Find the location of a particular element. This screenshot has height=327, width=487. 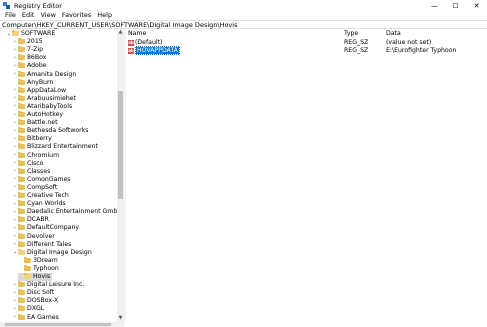

tree-item-label: 2015 is located at coordinates (35, 42).